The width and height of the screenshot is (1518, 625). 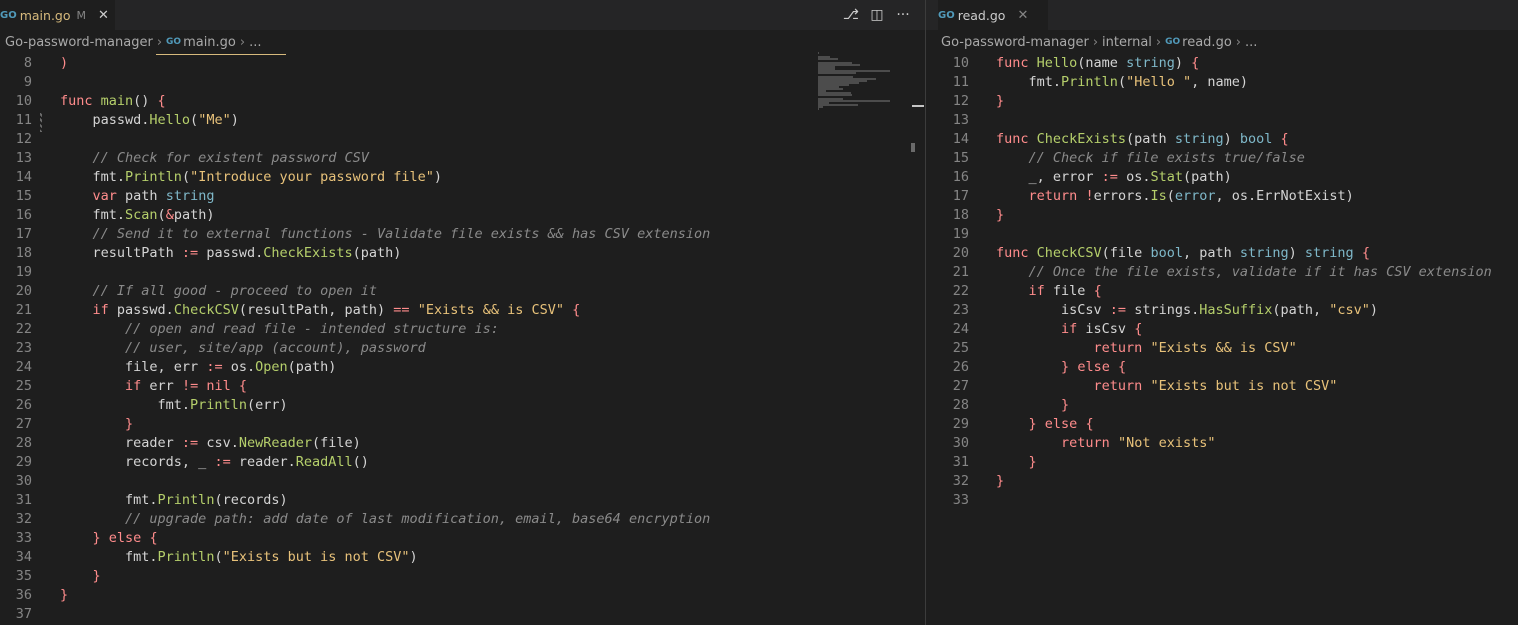 I want to click on code-line: 14 func CheckExists(path string) bool {, so click(x=1222, y=139).